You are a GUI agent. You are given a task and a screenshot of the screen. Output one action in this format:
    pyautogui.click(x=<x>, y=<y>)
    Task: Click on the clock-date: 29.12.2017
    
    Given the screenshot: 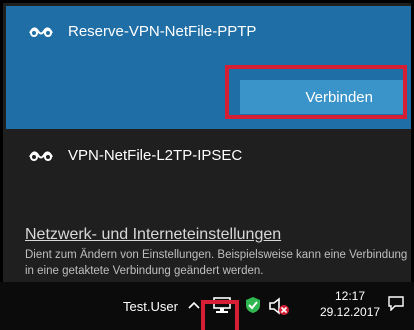 What is the action you would take?
    pyautogui.click(x=350, y=312)
    